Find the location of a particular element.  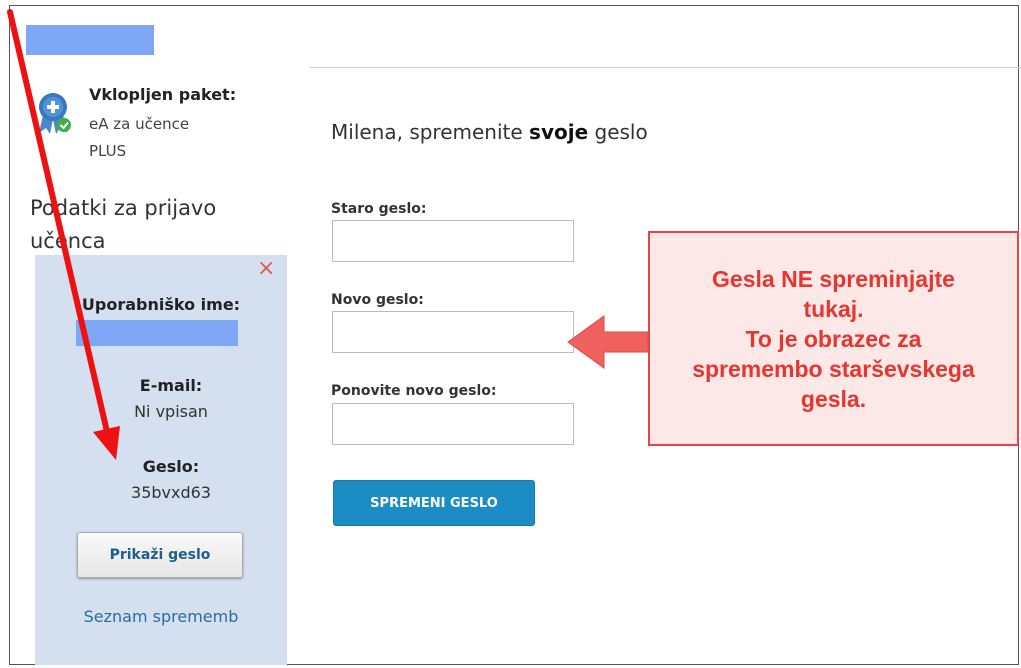

logo-redaction is located at coordinates (90, 40).